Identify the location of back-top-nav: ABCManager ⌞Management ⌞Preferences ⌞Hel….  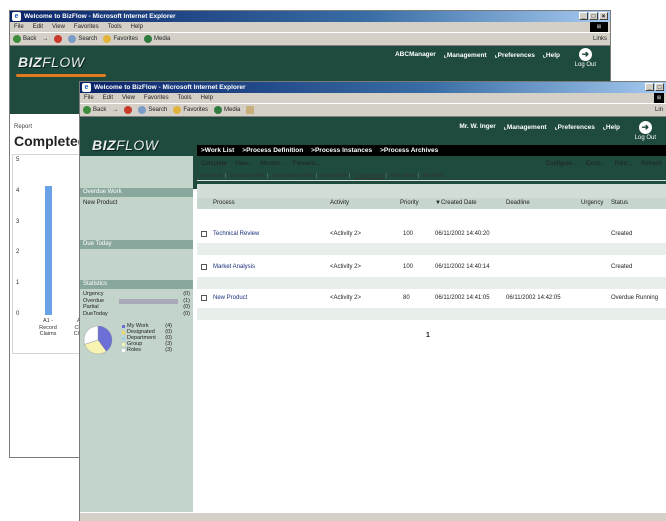
(477, 55).